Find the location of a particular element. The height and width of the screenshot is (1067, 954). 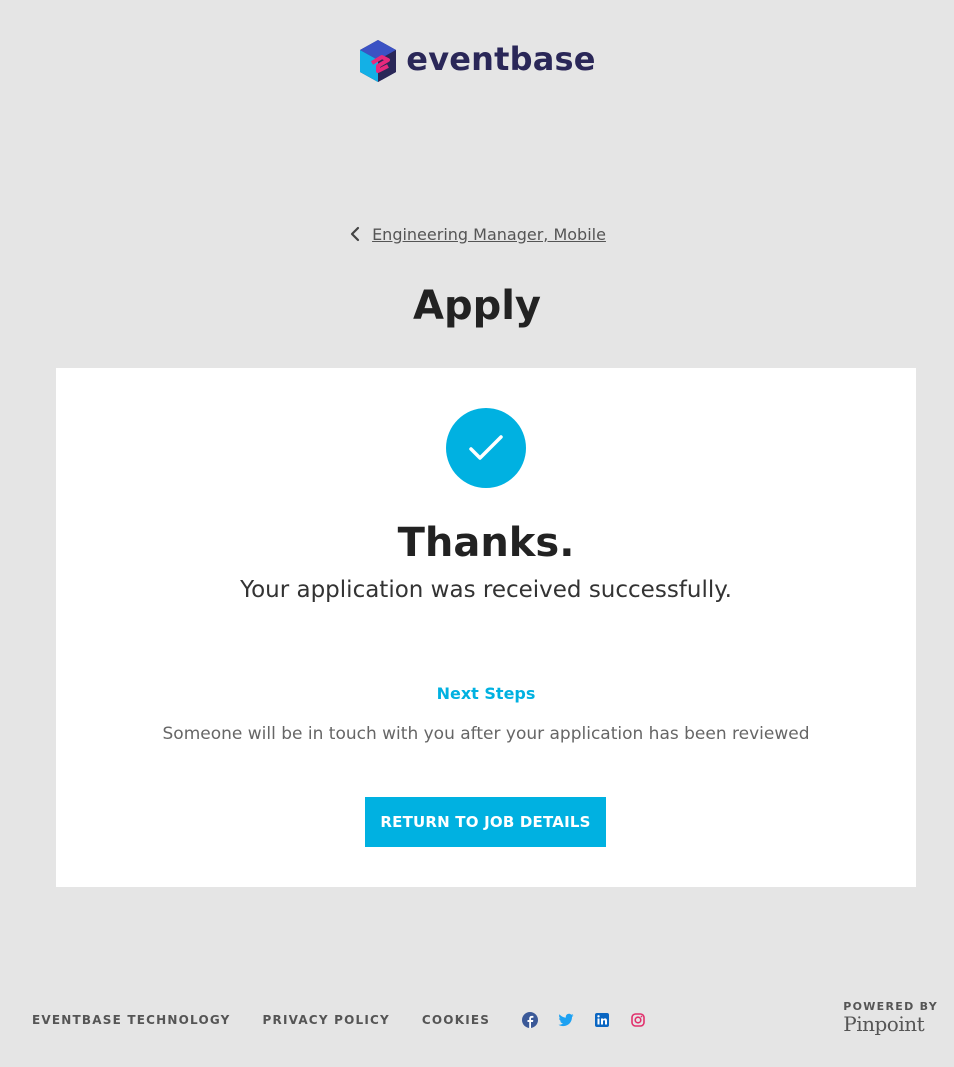

footer-link-privacy-policy: PRIVACY POLICY is located at coordinates (326, 1020).